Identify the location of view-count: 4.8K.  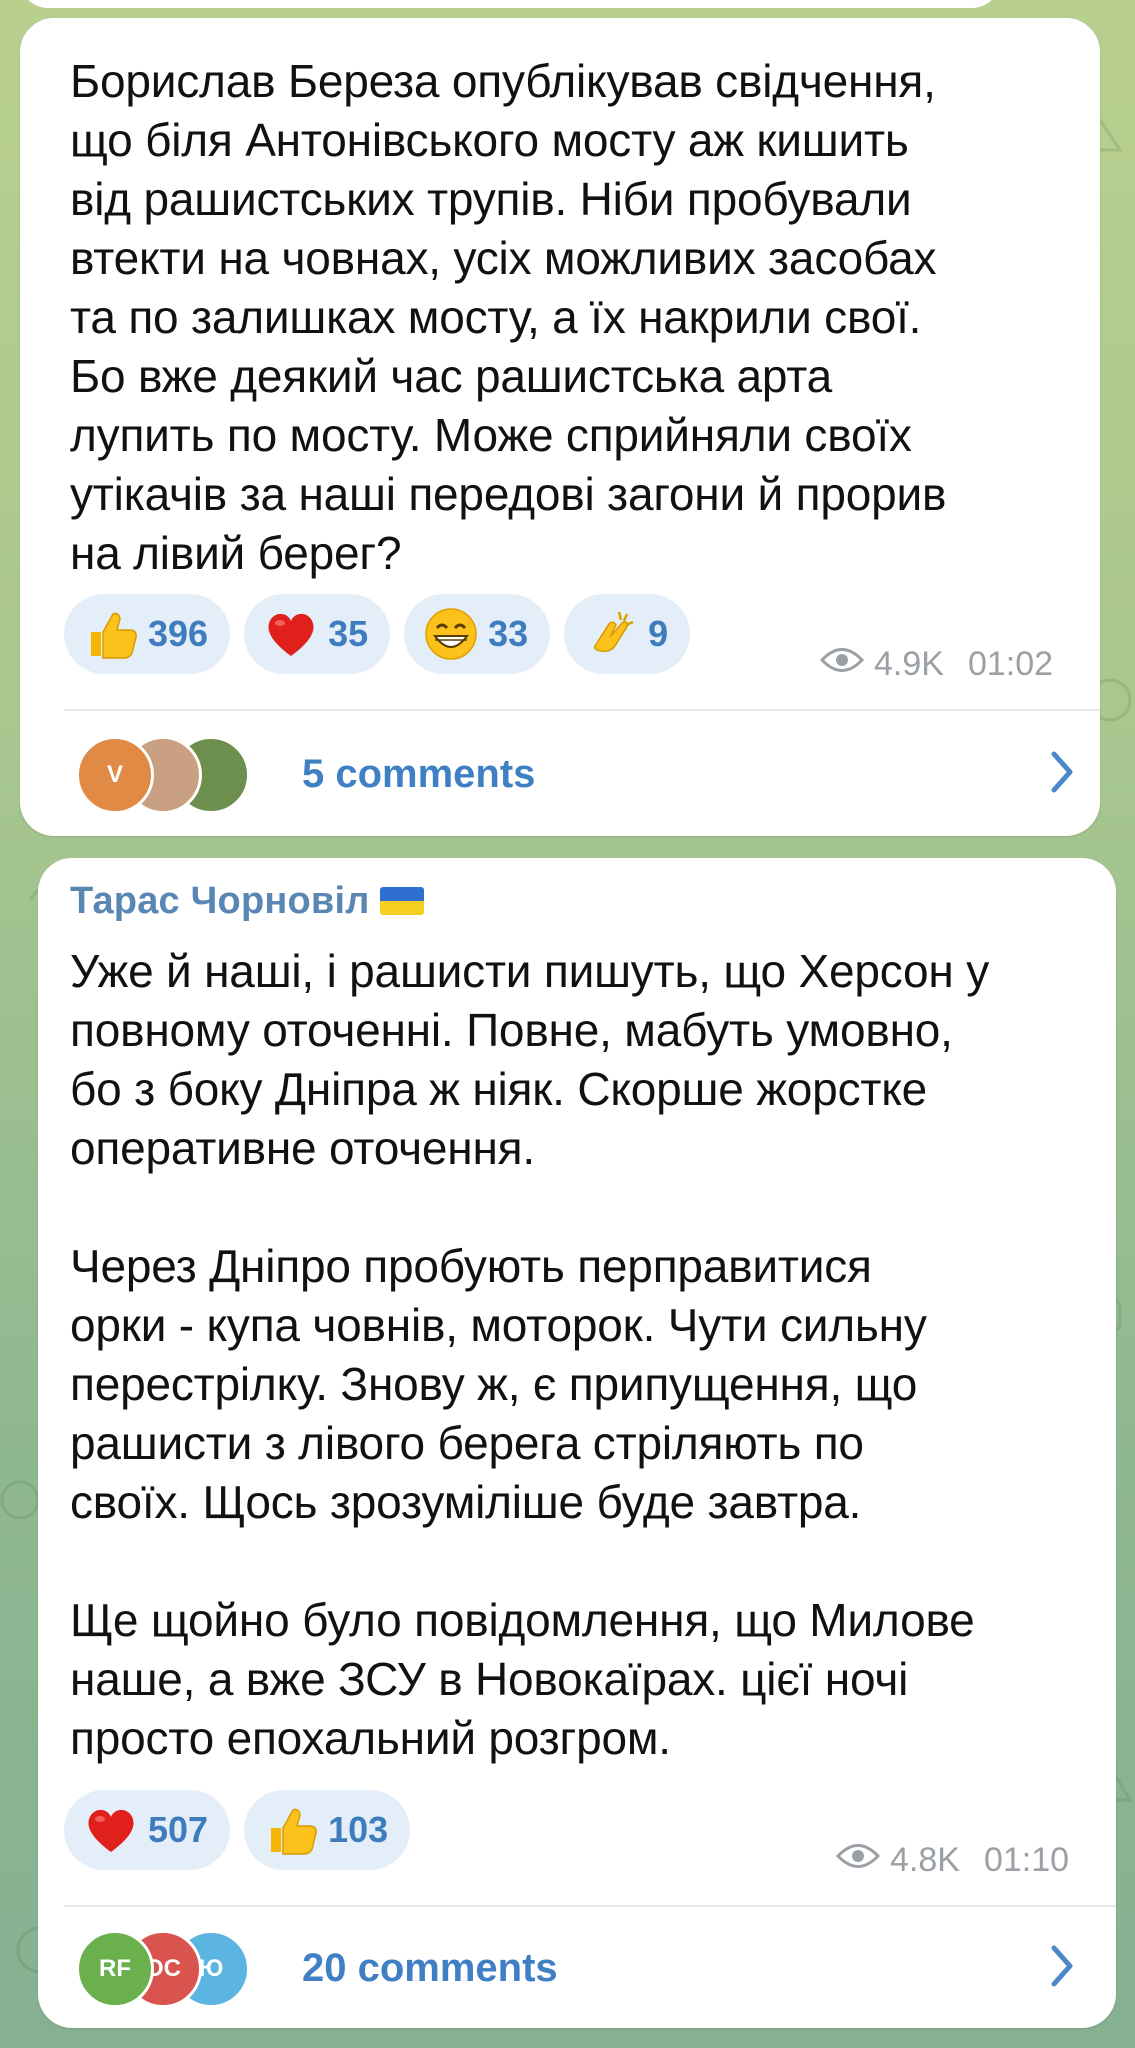
(925, 1860).